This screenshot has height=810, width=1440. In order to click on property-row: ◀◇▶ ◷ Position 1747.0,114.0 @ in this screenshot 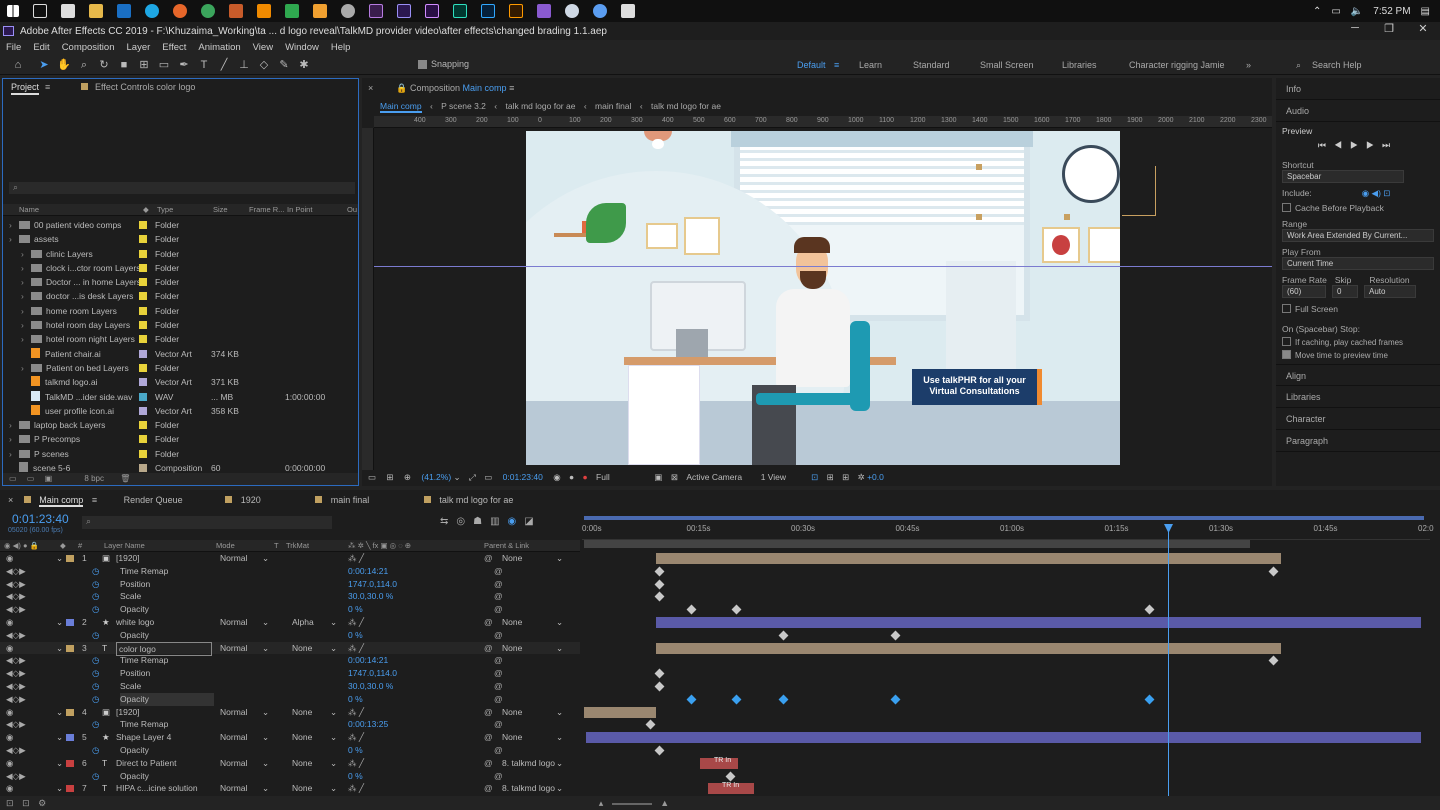, I will do `click(290, 584)`.